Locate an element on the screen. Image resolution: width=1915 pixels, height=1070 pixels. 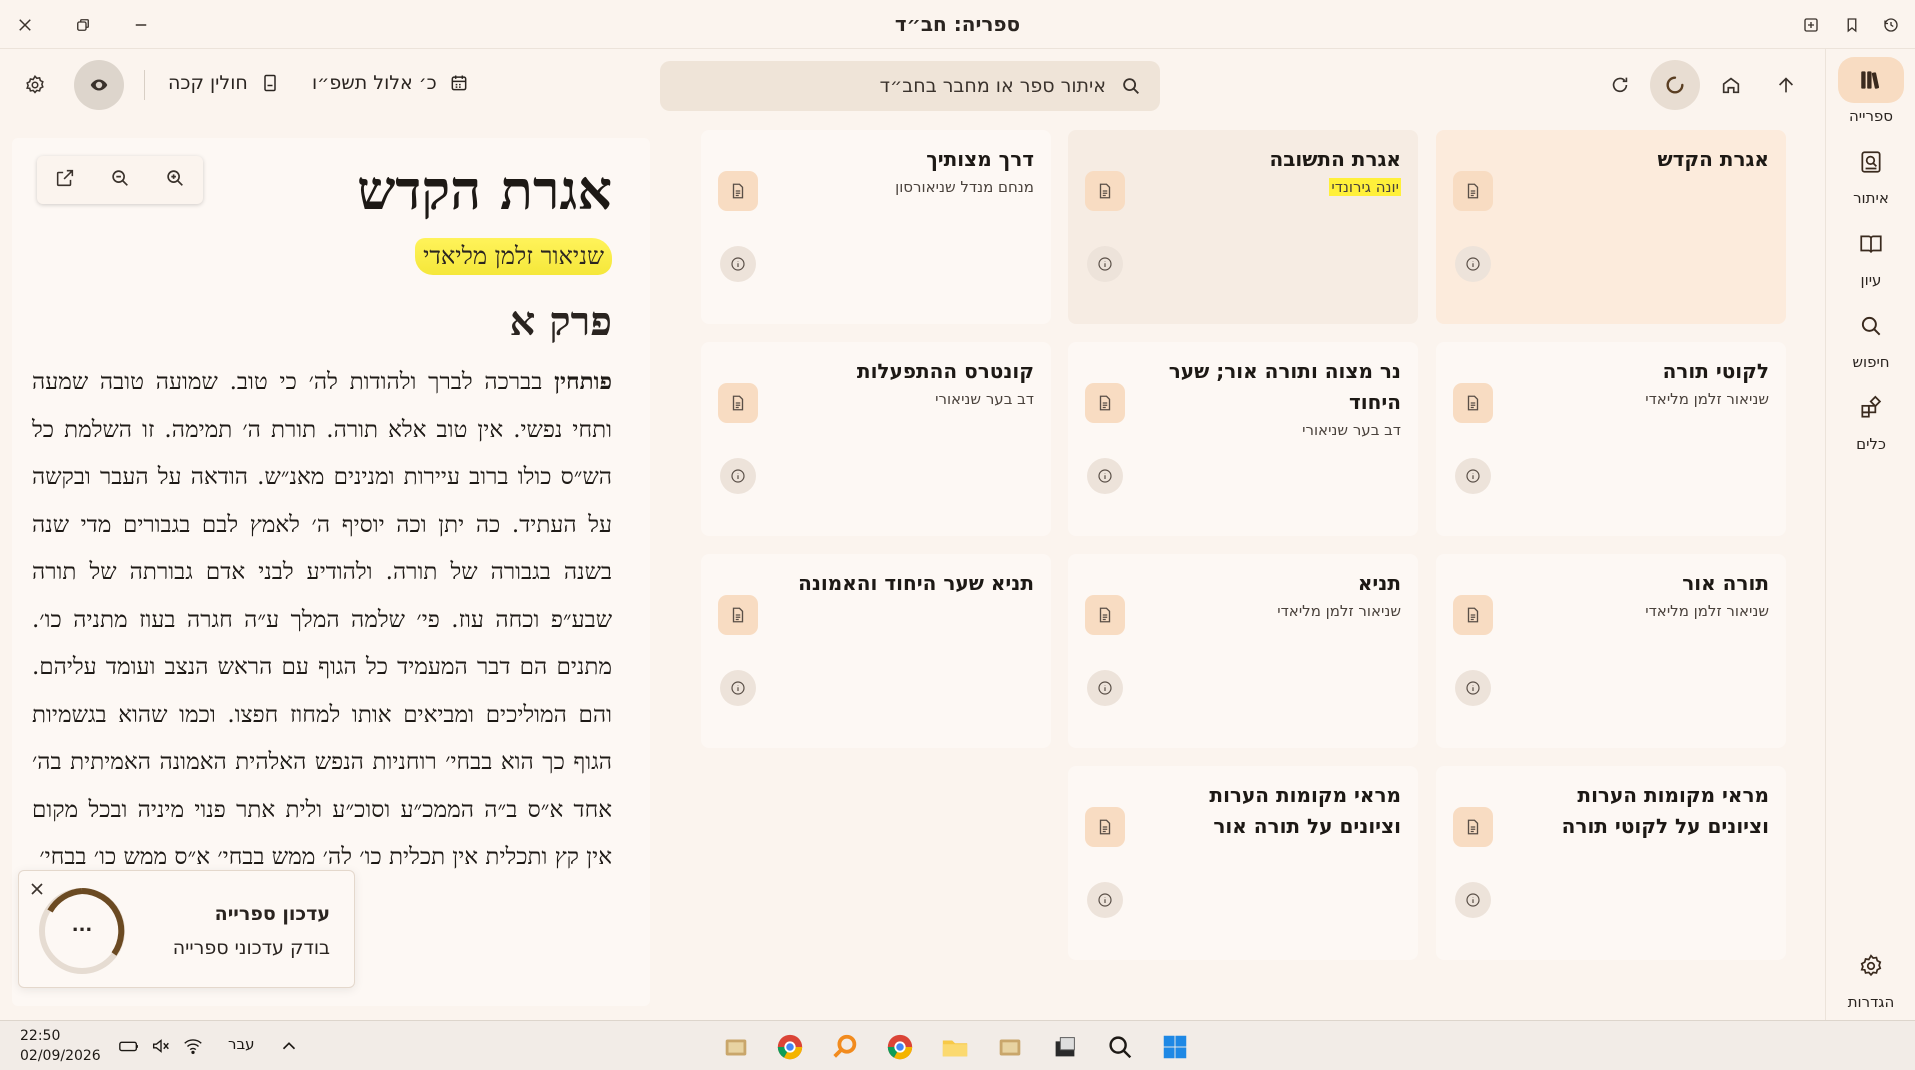
rail-item-label: ספרייה is located at coordinates (1871, 116).